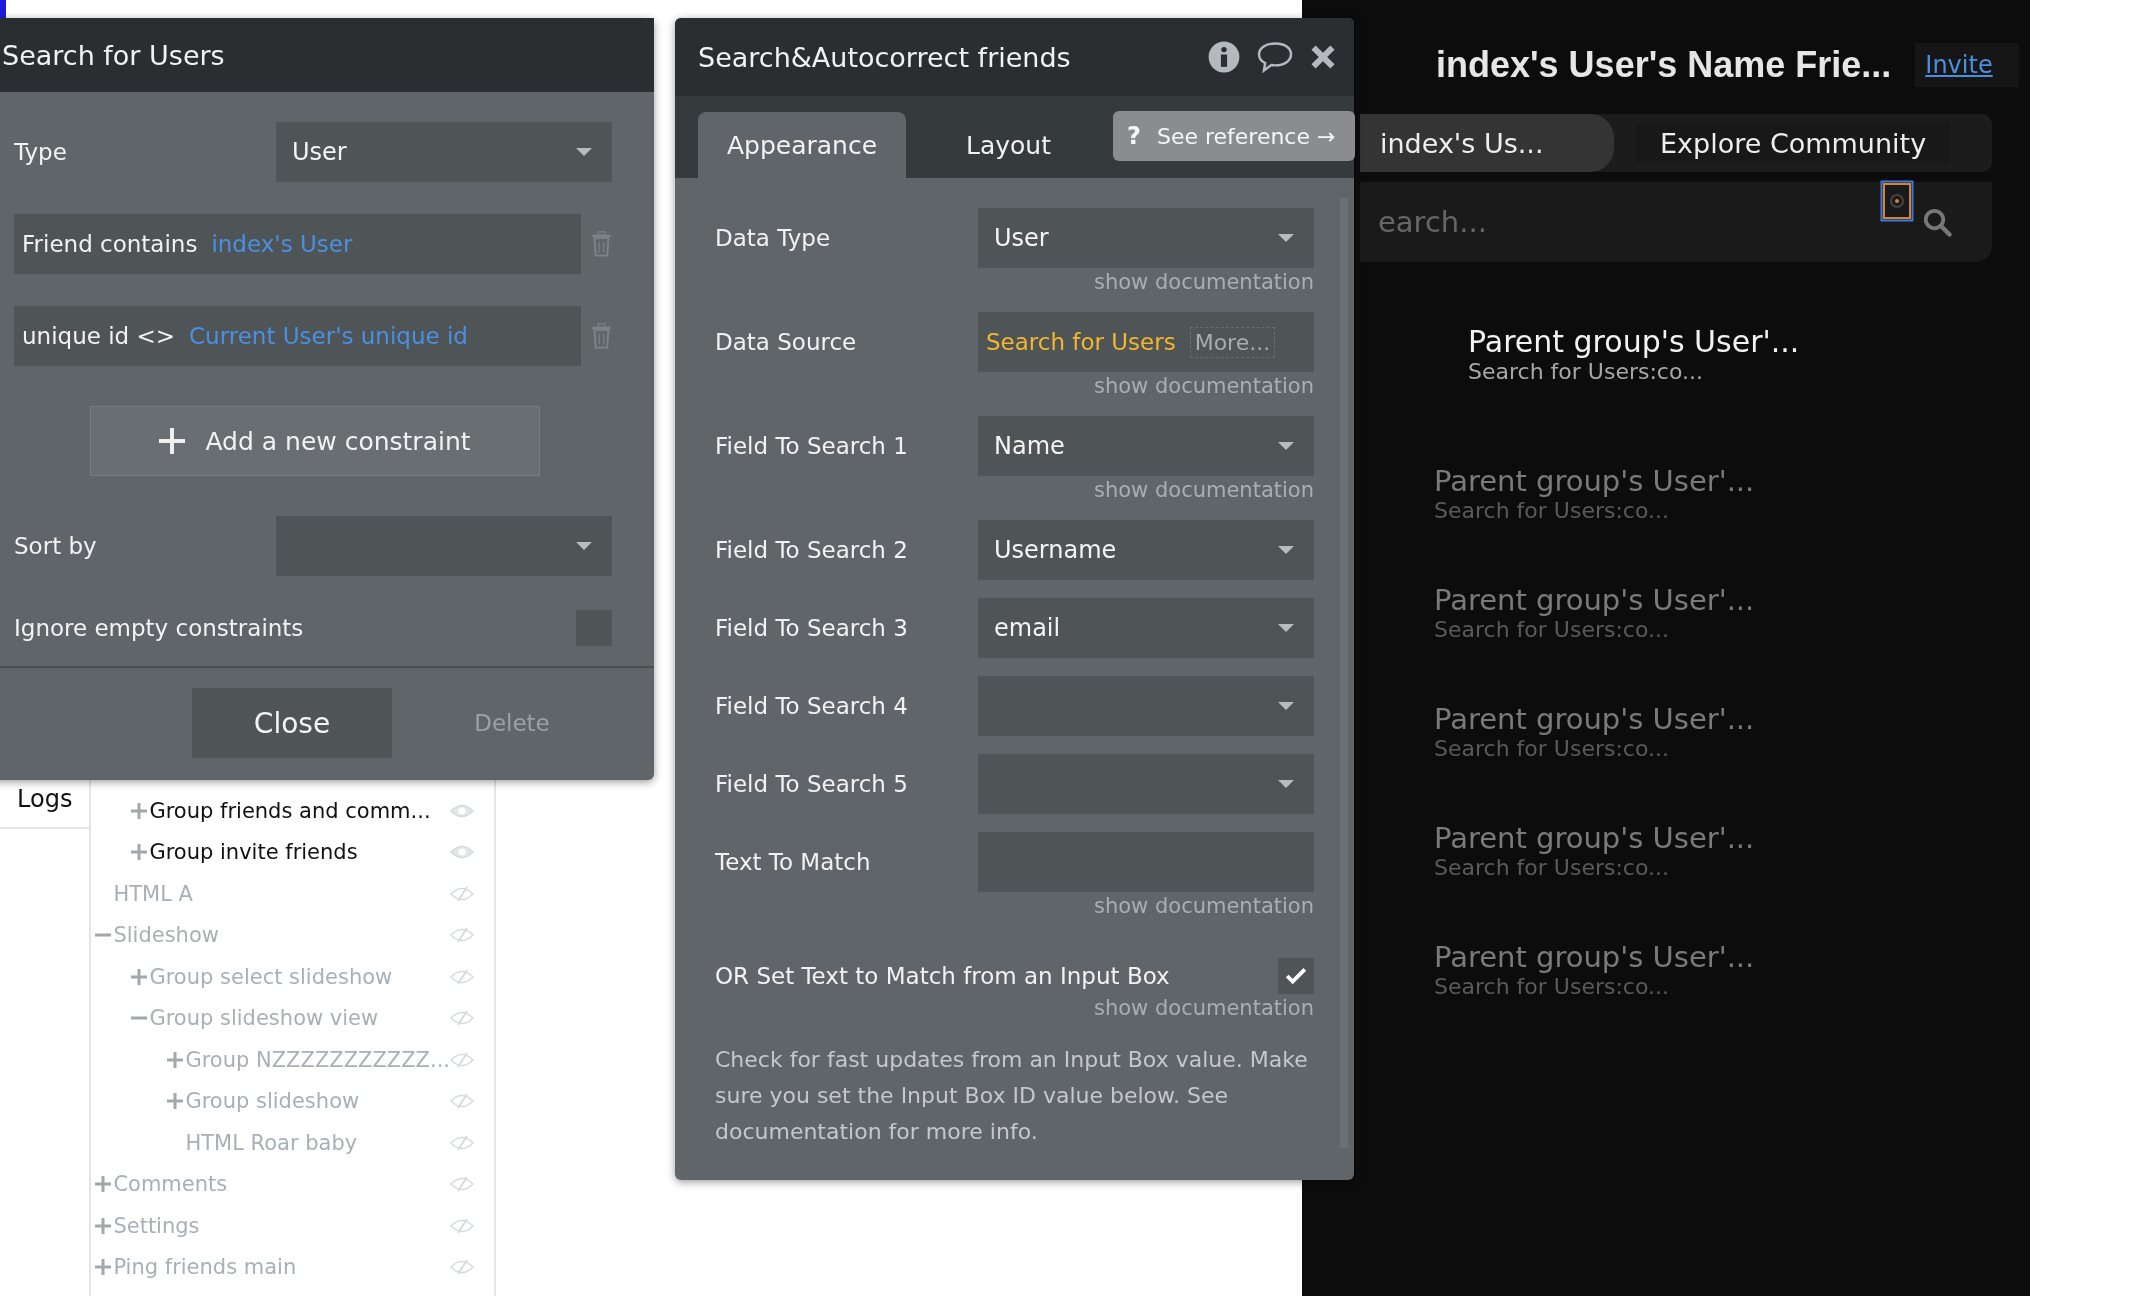  What do you see at coordinates (317, 1142) in the screenshot?
I see `element-tree-item: HTML Roar baby` at bounding box center [317, 1142].